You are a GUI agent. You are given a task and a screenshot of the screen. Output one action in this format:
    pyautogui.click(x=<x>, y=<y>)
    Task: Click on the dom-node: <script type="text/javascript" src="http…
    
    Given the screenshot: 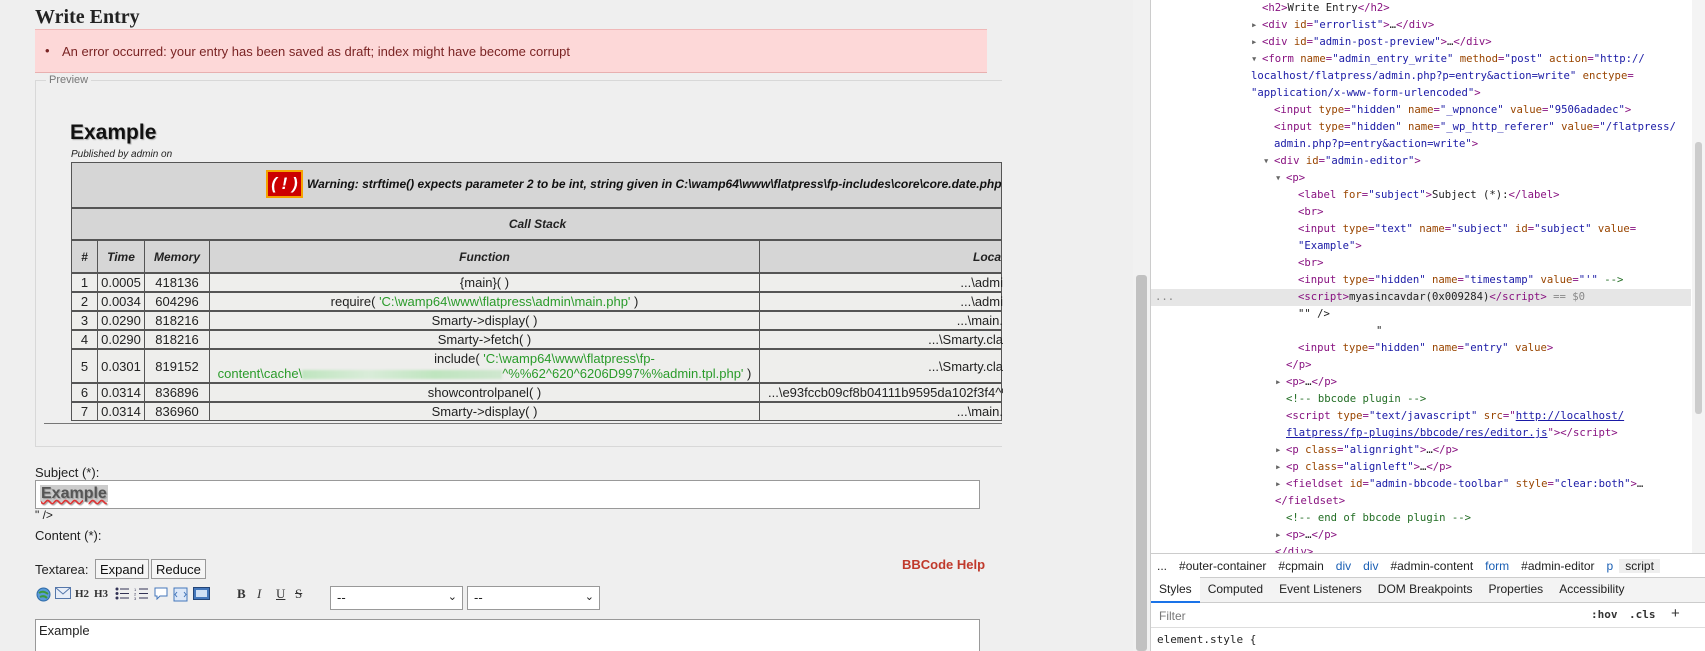 What is the action you would take?
    pyautogui.click(x=1421, y=416)
    